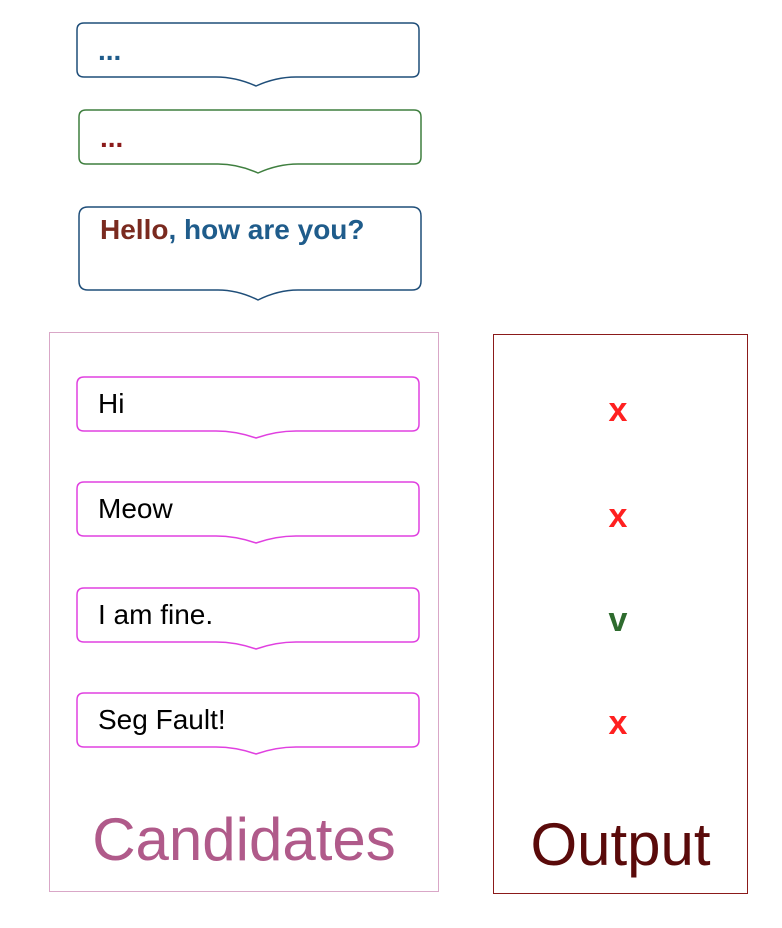 The image size is (782, 928). I want to click on context-bubble-1-outline, so click(248, 54).